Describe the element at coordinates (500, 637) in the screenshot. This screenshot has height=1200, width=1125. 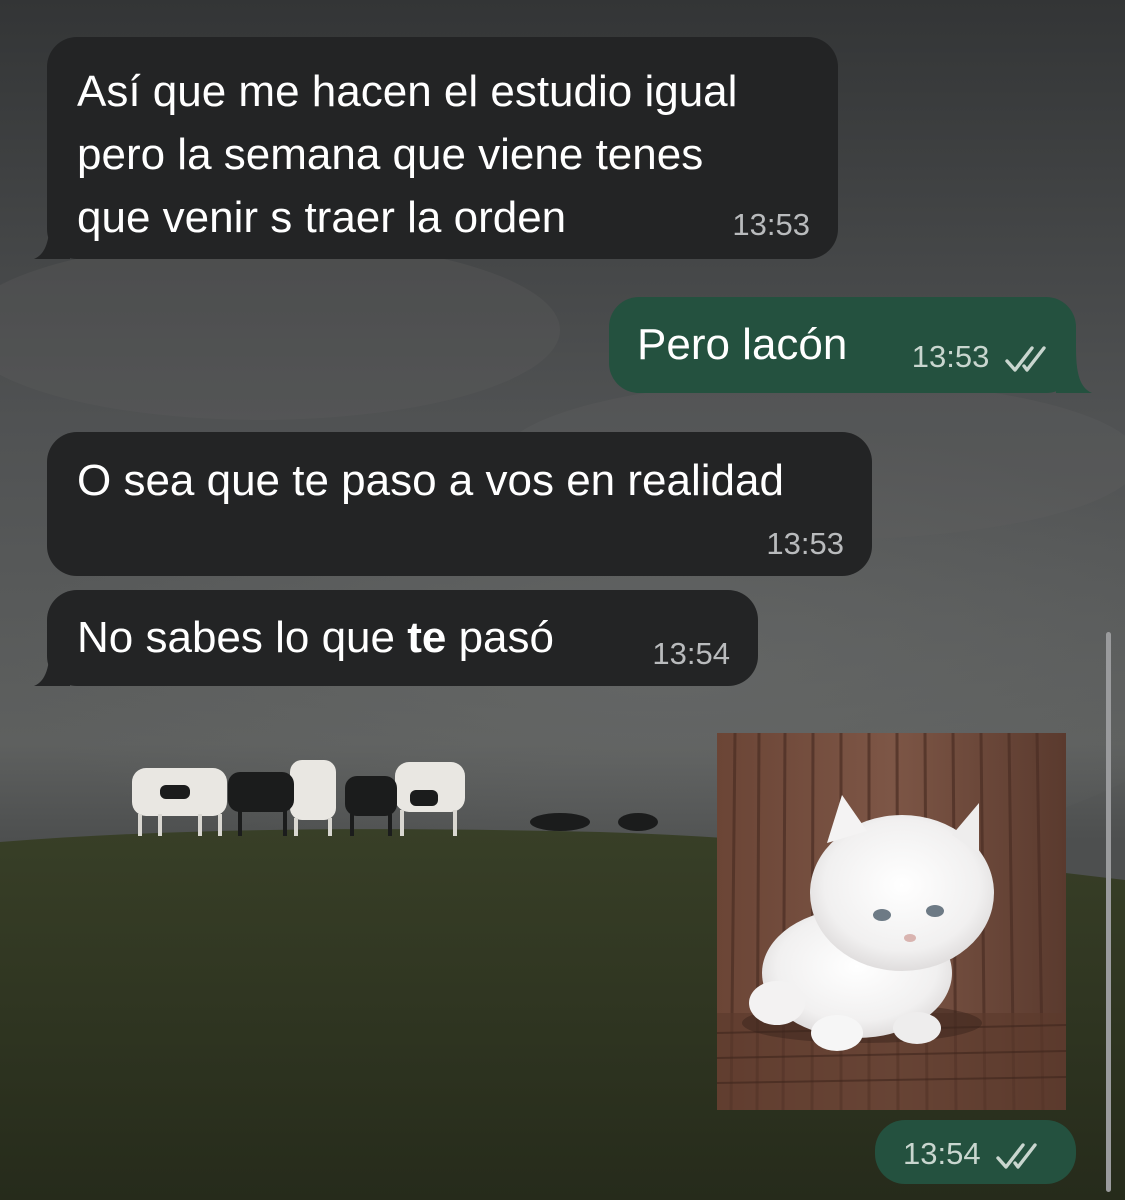
I see `message-text-part: pasó` at that location.